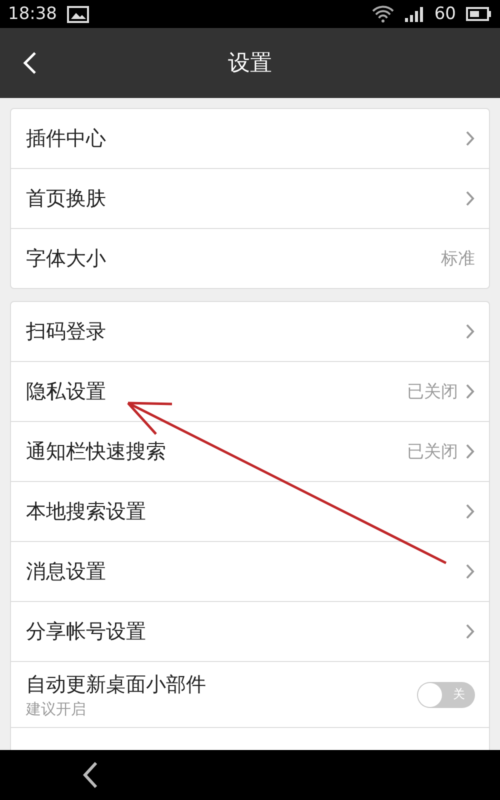 The image size is (500, 800). Describe the element at coordinates (66, 331) in the screenshot. I see `row-label: 扫码登录` at that location.